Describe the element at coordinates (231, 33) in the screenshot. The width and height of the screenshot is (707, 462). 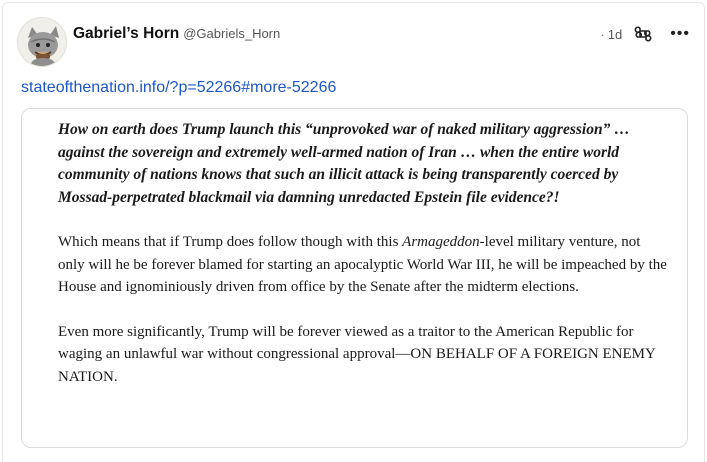
I see `author-handle: @Gabriels_Horn` at that location.